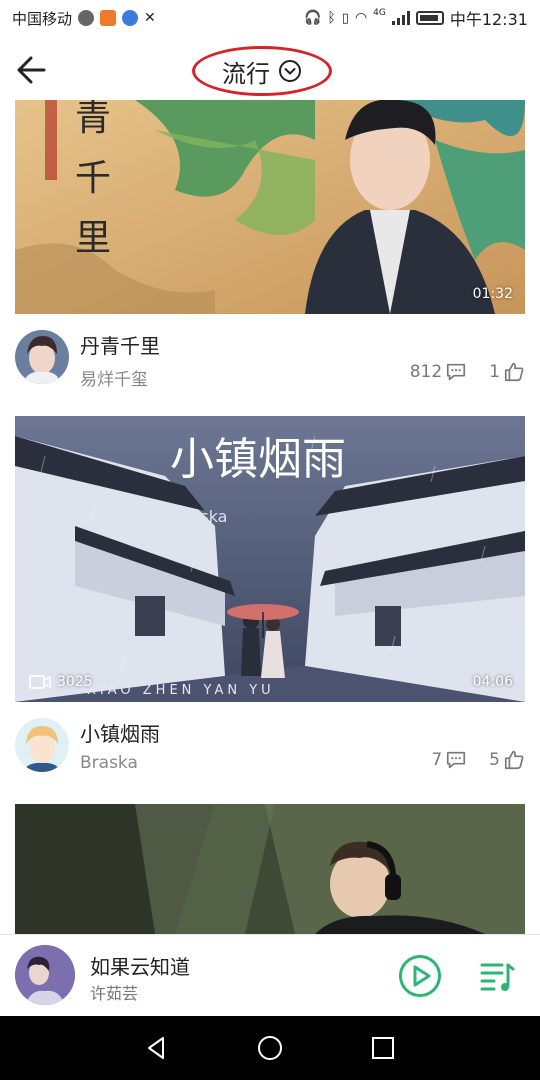 The height and width of the screenshot is (1080, 540). What do you see at coordinates (258, 459) in the screenshot?
I see `thumb-title: 小镇烟雨` at bounding box center [258, 459].